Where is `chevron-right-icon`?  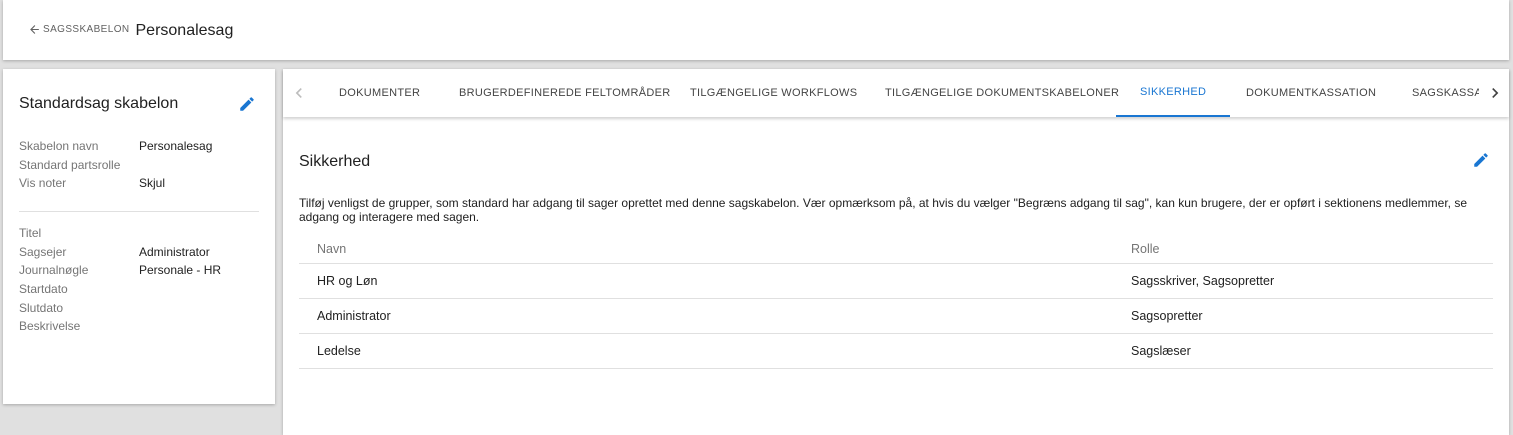
chevron-right-icon is located at coordinates (1495, 93).